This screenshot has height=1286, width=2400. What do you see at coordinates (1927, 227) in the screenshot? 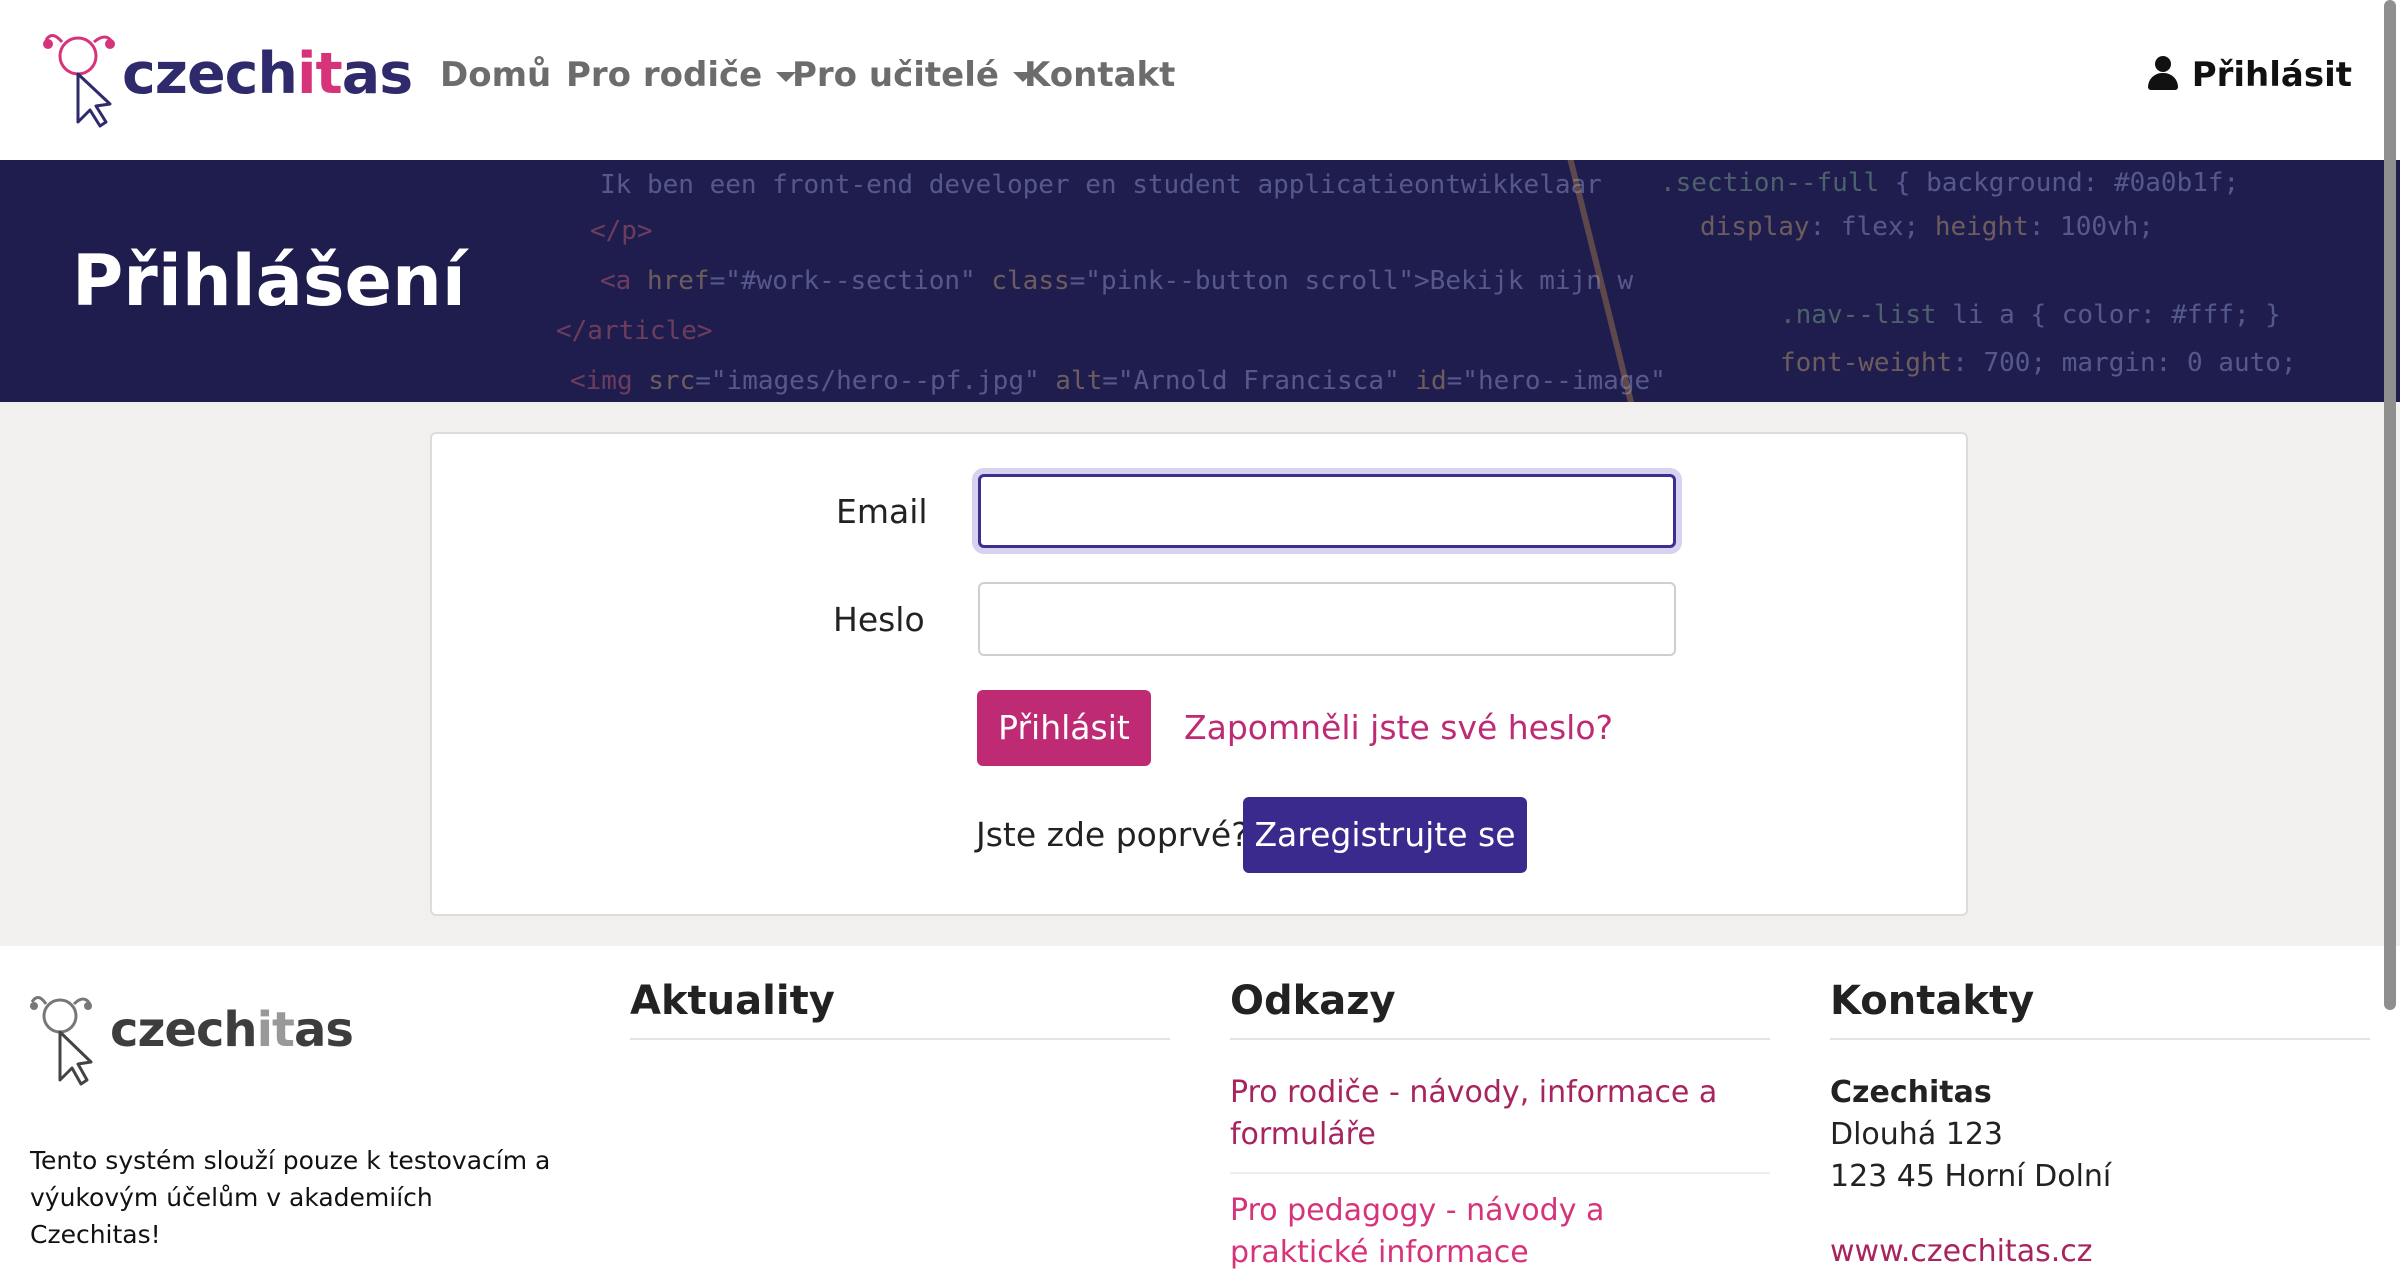
I see `code-background-line: display: flex; height: 100vh;` at bounding box center [1927, 227].